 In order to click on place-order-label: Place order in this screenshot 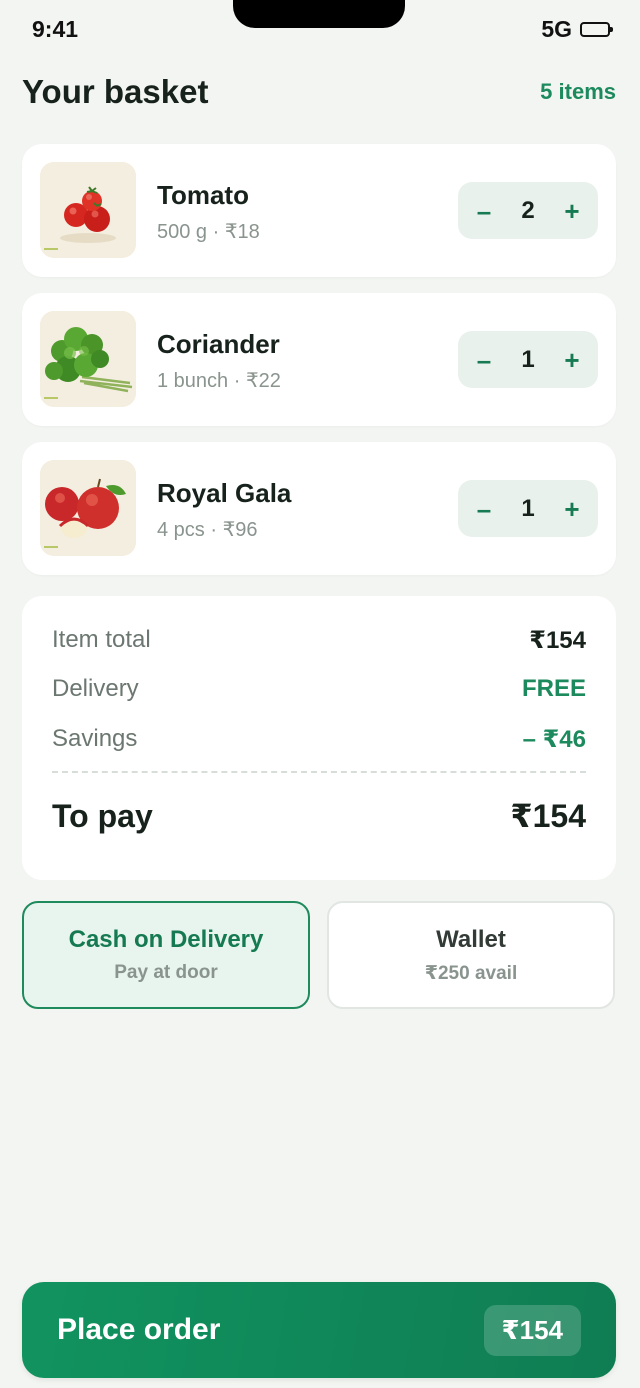, I will do `click(139, 1329)`.